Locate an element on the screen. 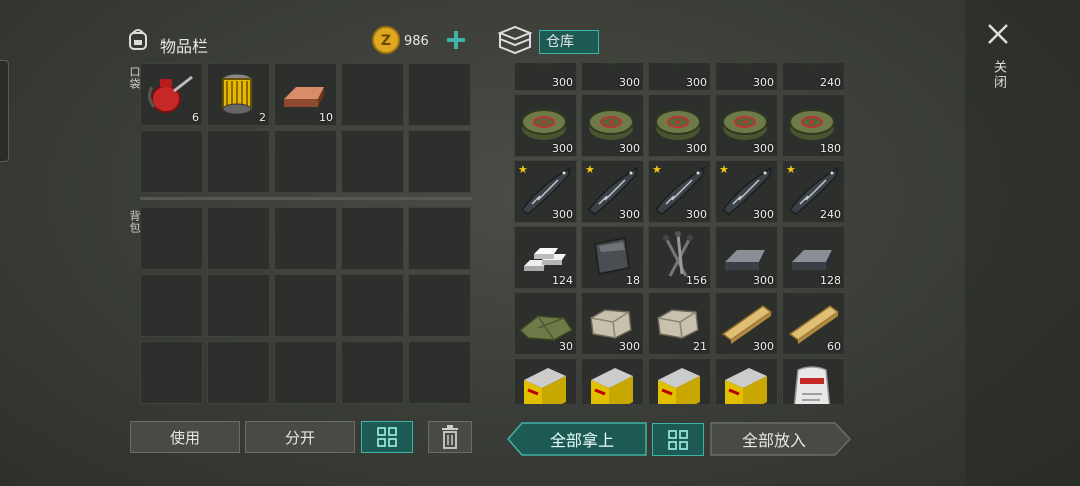  storage-slot: 124 is located at coordinates (545, 257).